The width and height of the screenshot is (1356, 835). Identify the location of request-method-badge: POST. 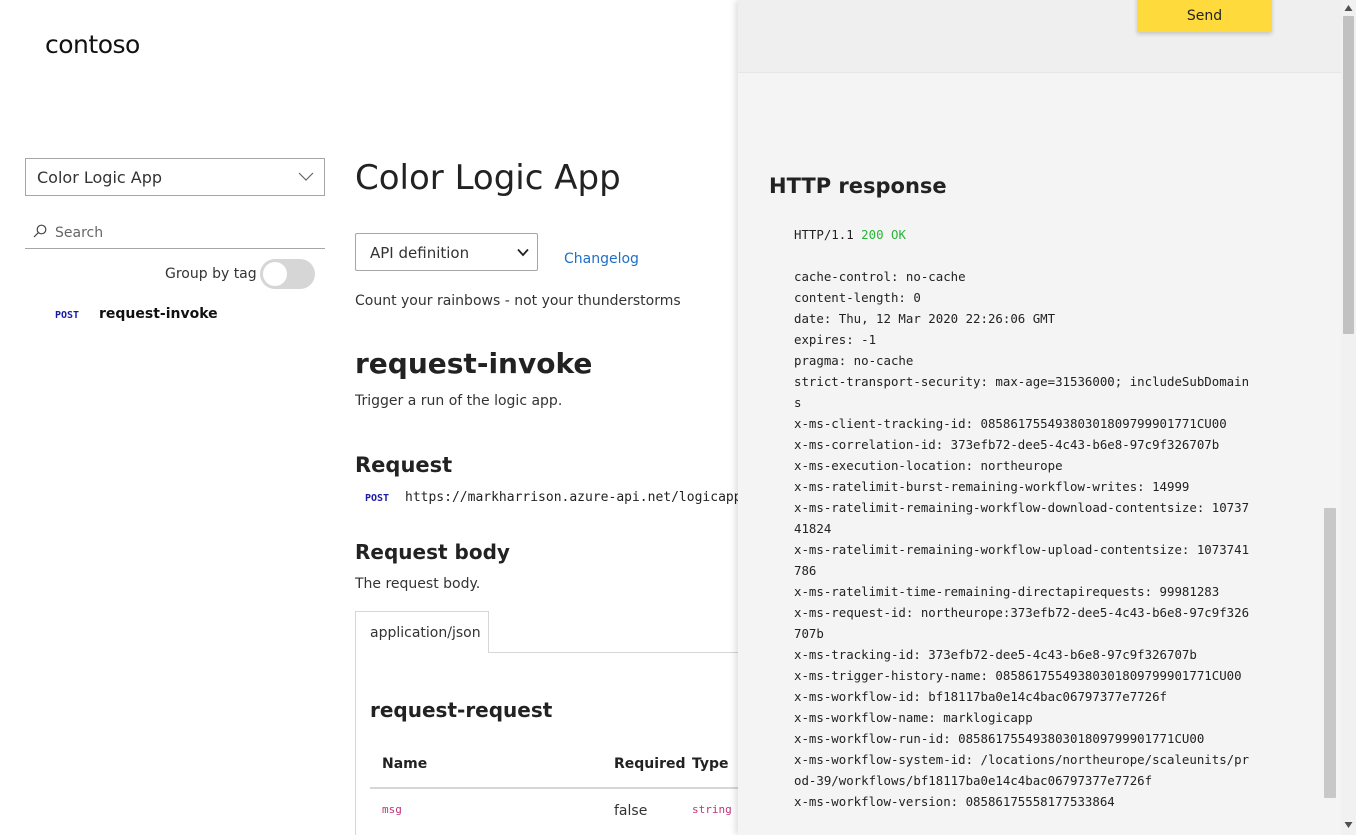
(377, 498).